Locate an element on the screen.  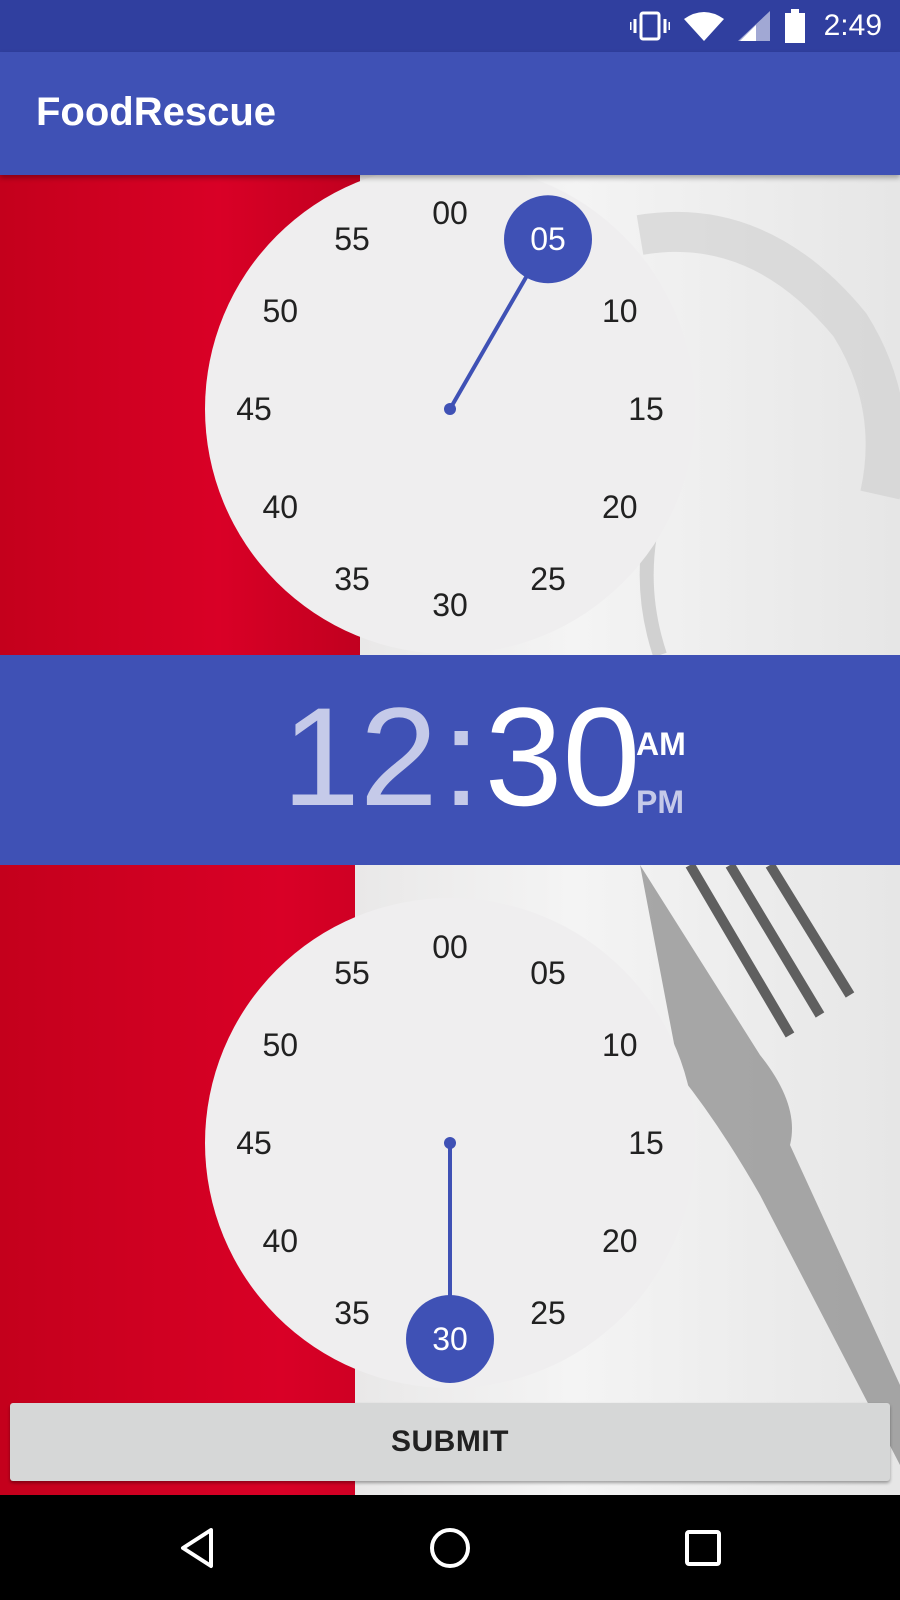
vibrate-icon is located at coordinates (649, 26).